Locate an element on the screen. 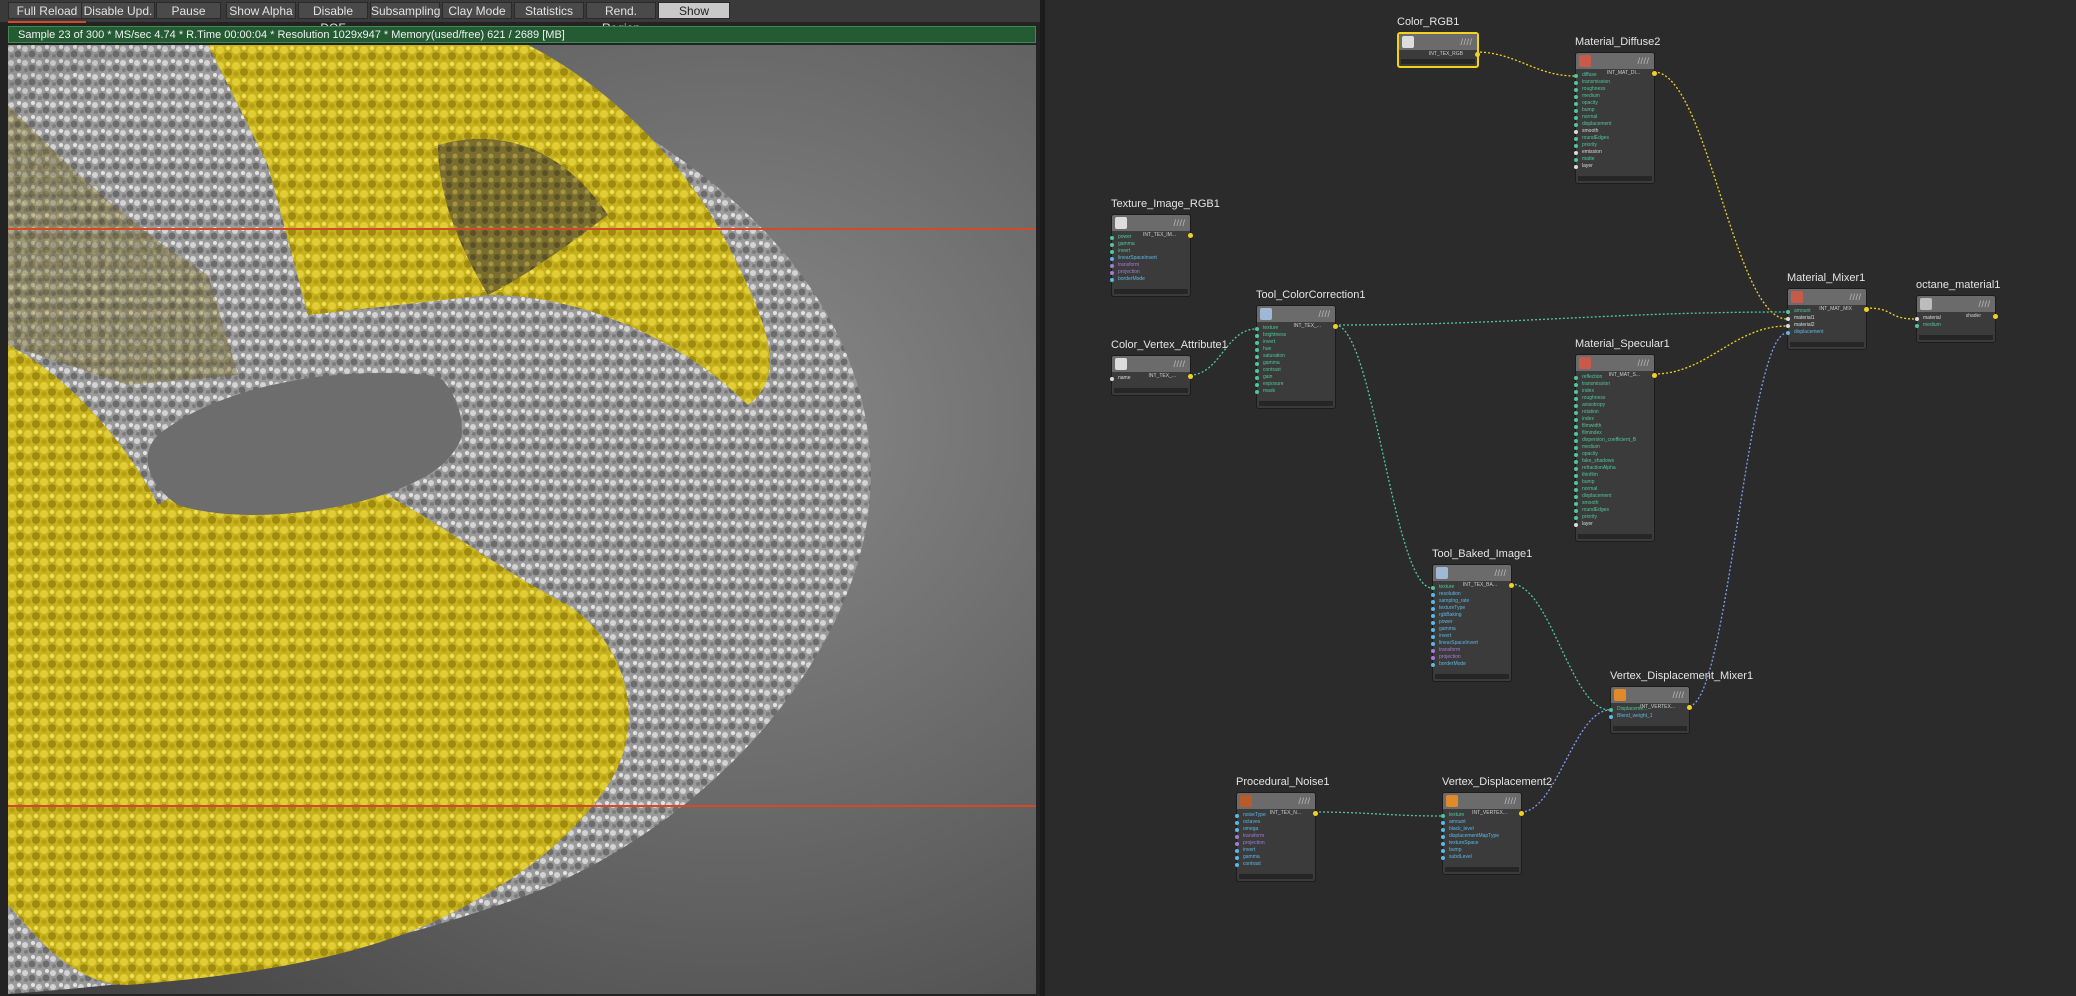 This screenshot has width=2076, height=996. input-port: contrast is located at coordinates (1275, 865).